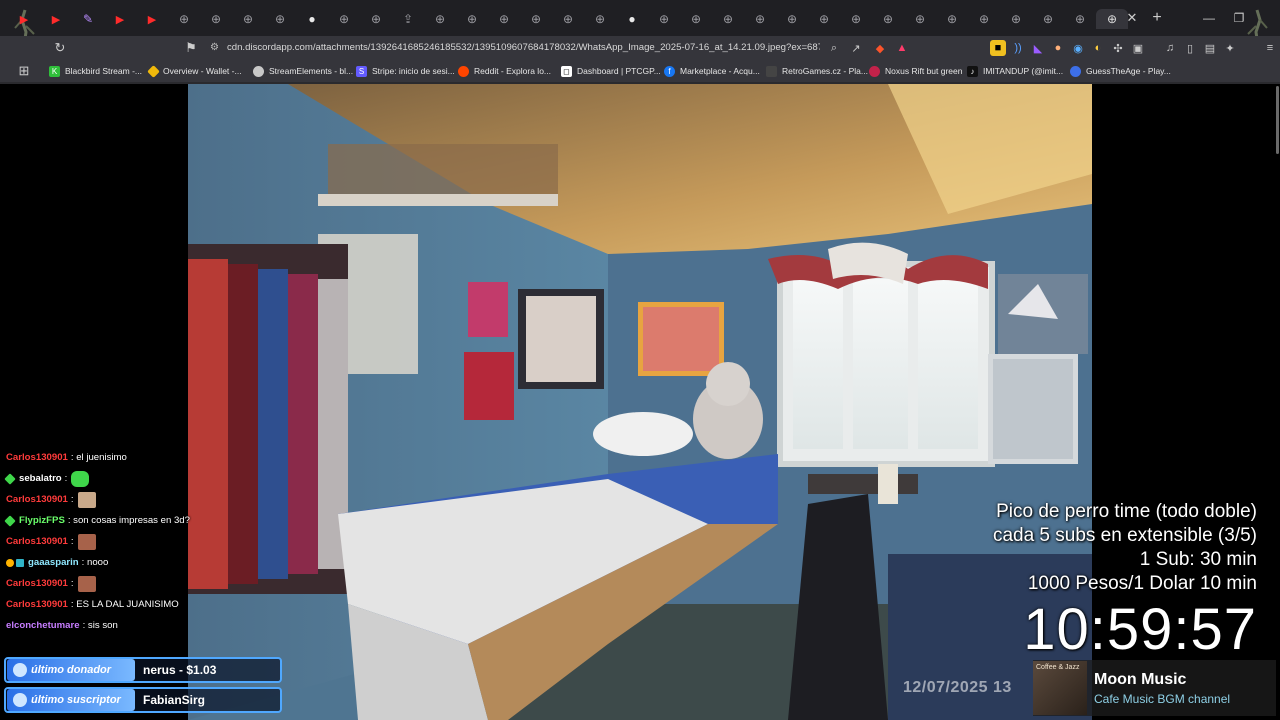 The width and height of the screenshot is (1280, 720). I want to click on tab-upload: ⇪, so click(408, 19).